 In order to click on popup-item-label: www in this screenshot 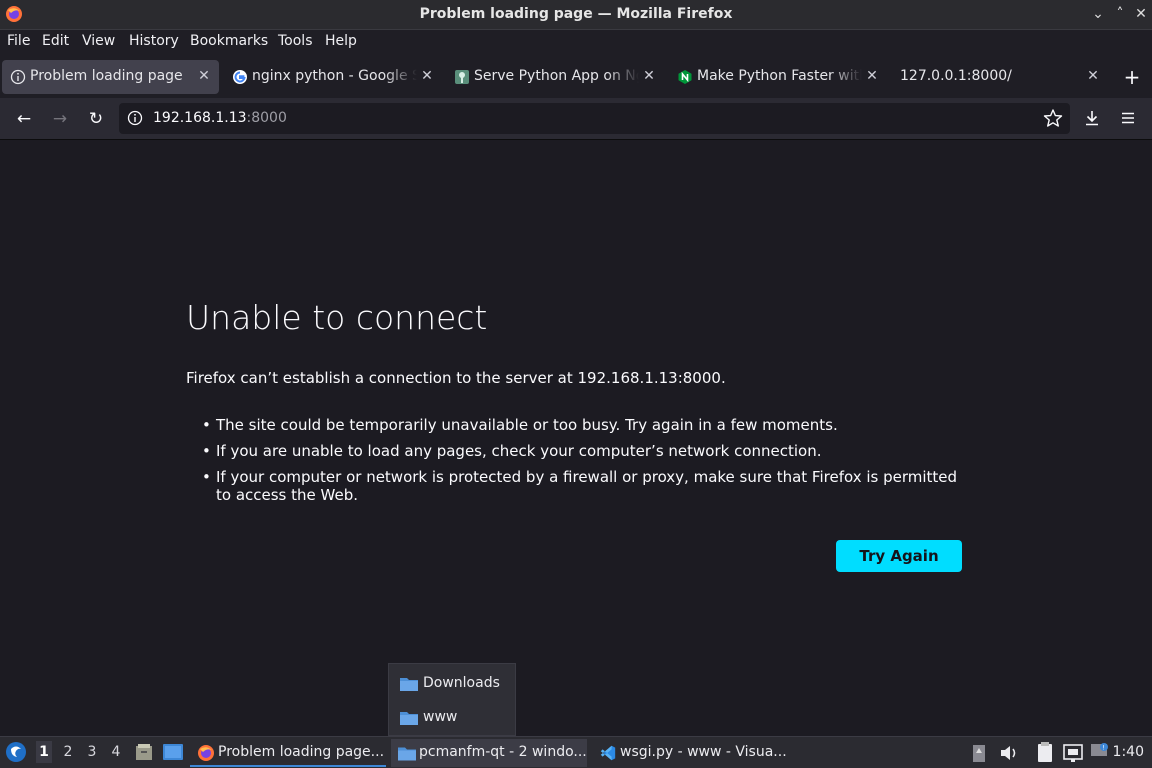, I will do `click(440, 717)`.